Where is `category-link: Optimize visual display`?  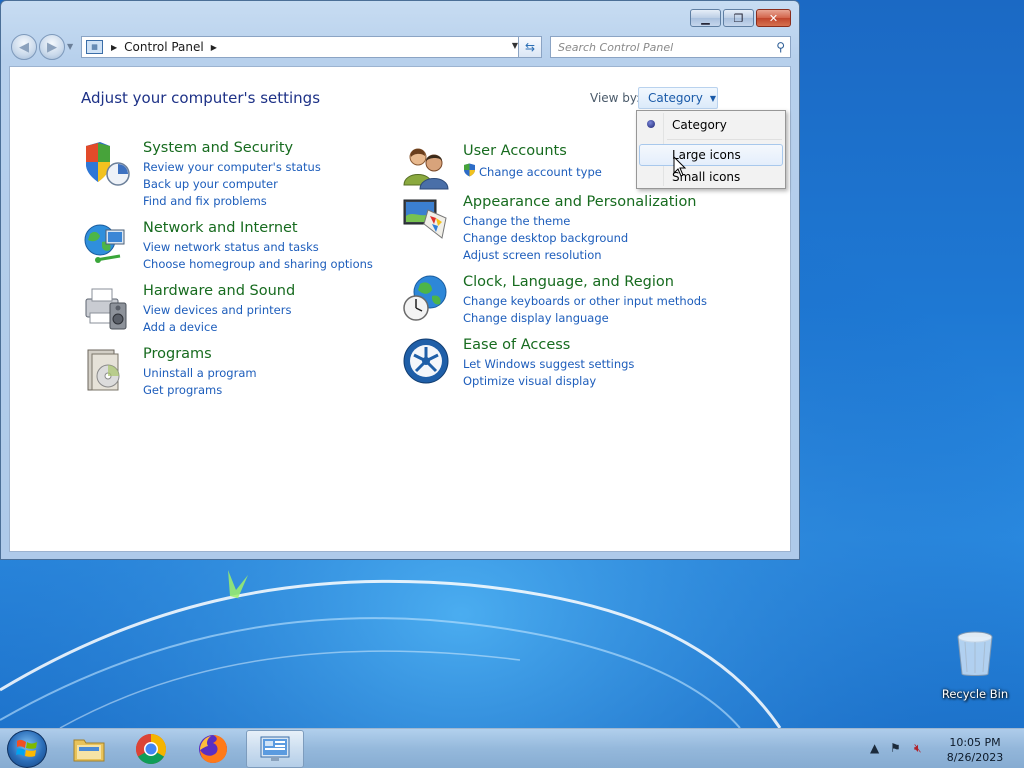 category-link: Optimize visual display is located at coordinates (529, 381).